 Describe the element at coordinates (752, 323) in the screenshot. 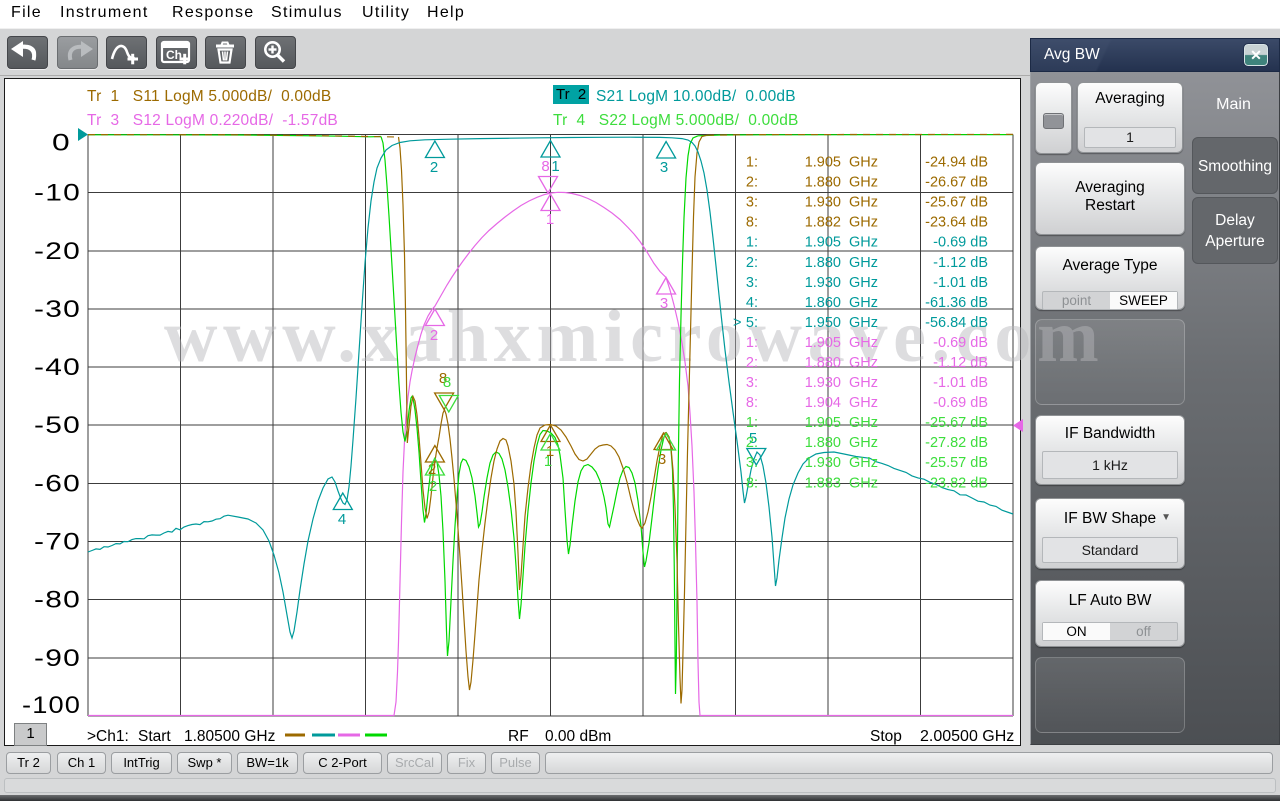

I see `svg-text: 5:` at that location.